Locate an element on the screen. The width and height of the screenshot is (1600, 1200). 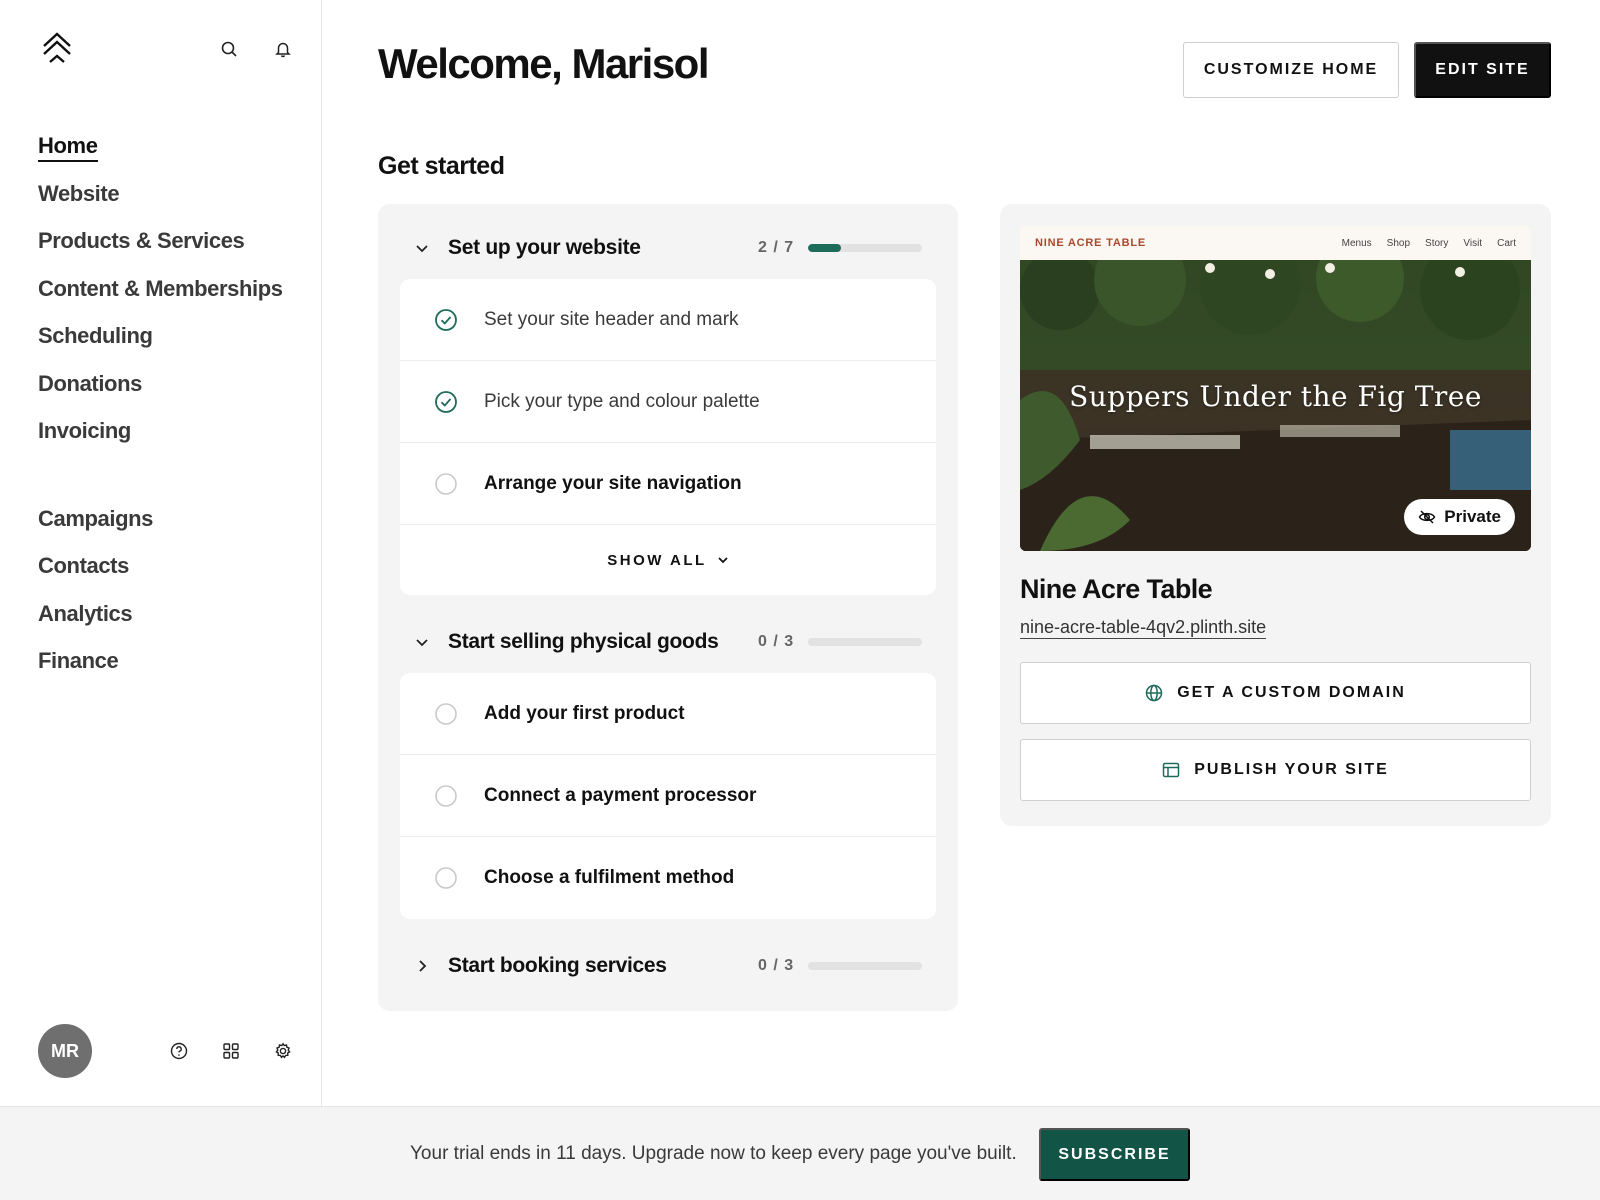
edit-site-button: EDIT SITE is located at coordinates (1482, 70).